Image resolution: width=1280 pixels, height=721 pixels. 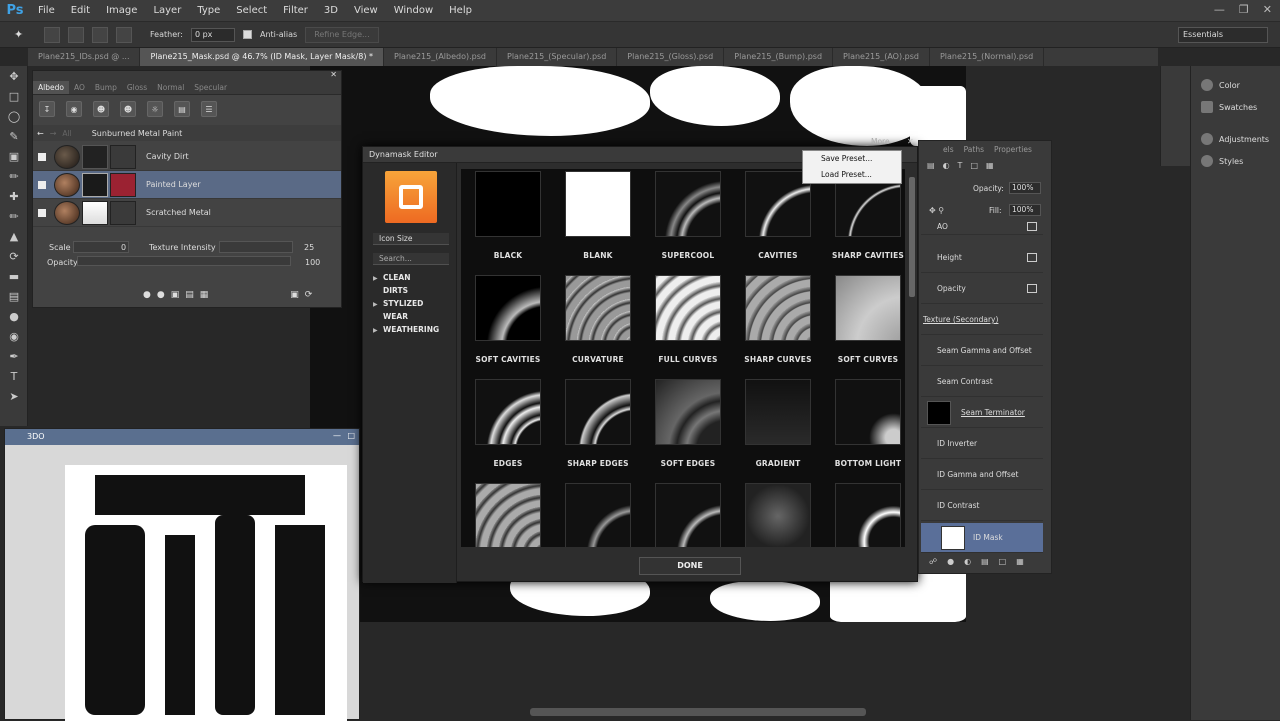 What do you see at coordinates (1235, 139) in the screenshot?
I see `adjustments-panel-button: Adjustments` at bounding box center [1235, 139].